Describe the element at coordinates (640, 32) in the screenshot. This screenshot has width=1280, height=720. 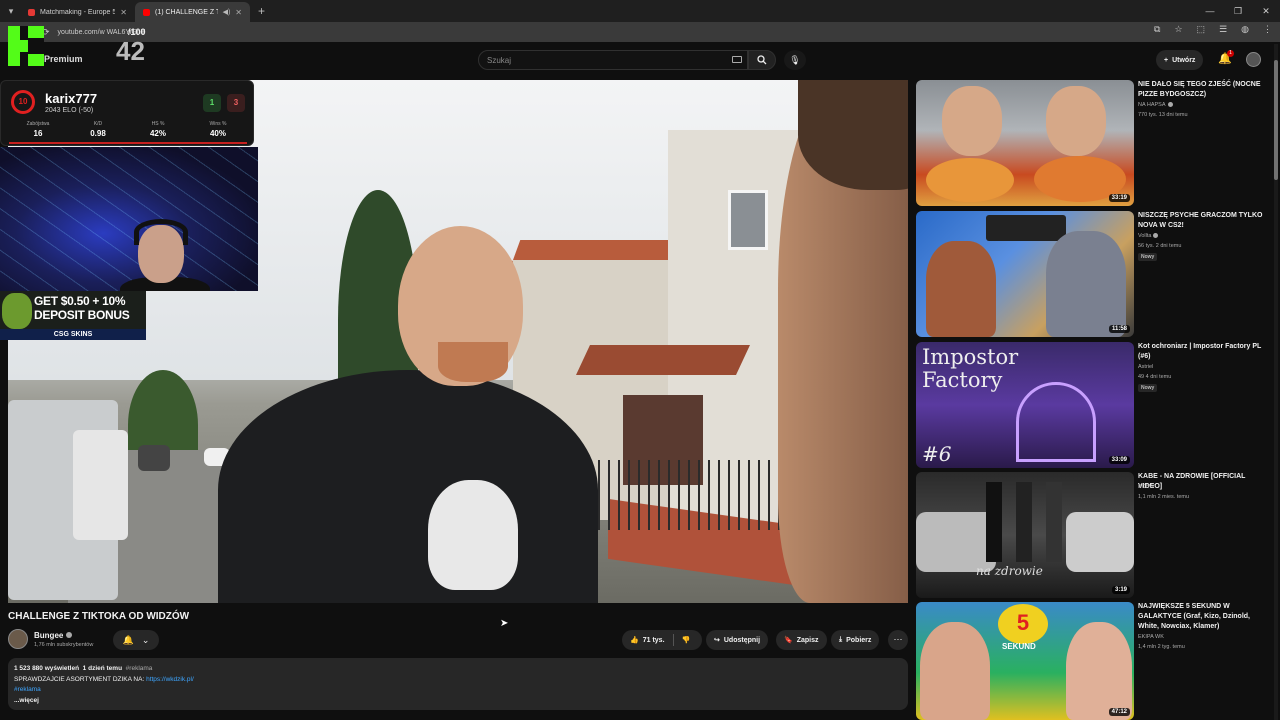
I see `address-bar: ⟳ youtube.com/w WAL6YiGnY ⧉ ☆ ⬚ ☰ ◍ ⋮` at that location.